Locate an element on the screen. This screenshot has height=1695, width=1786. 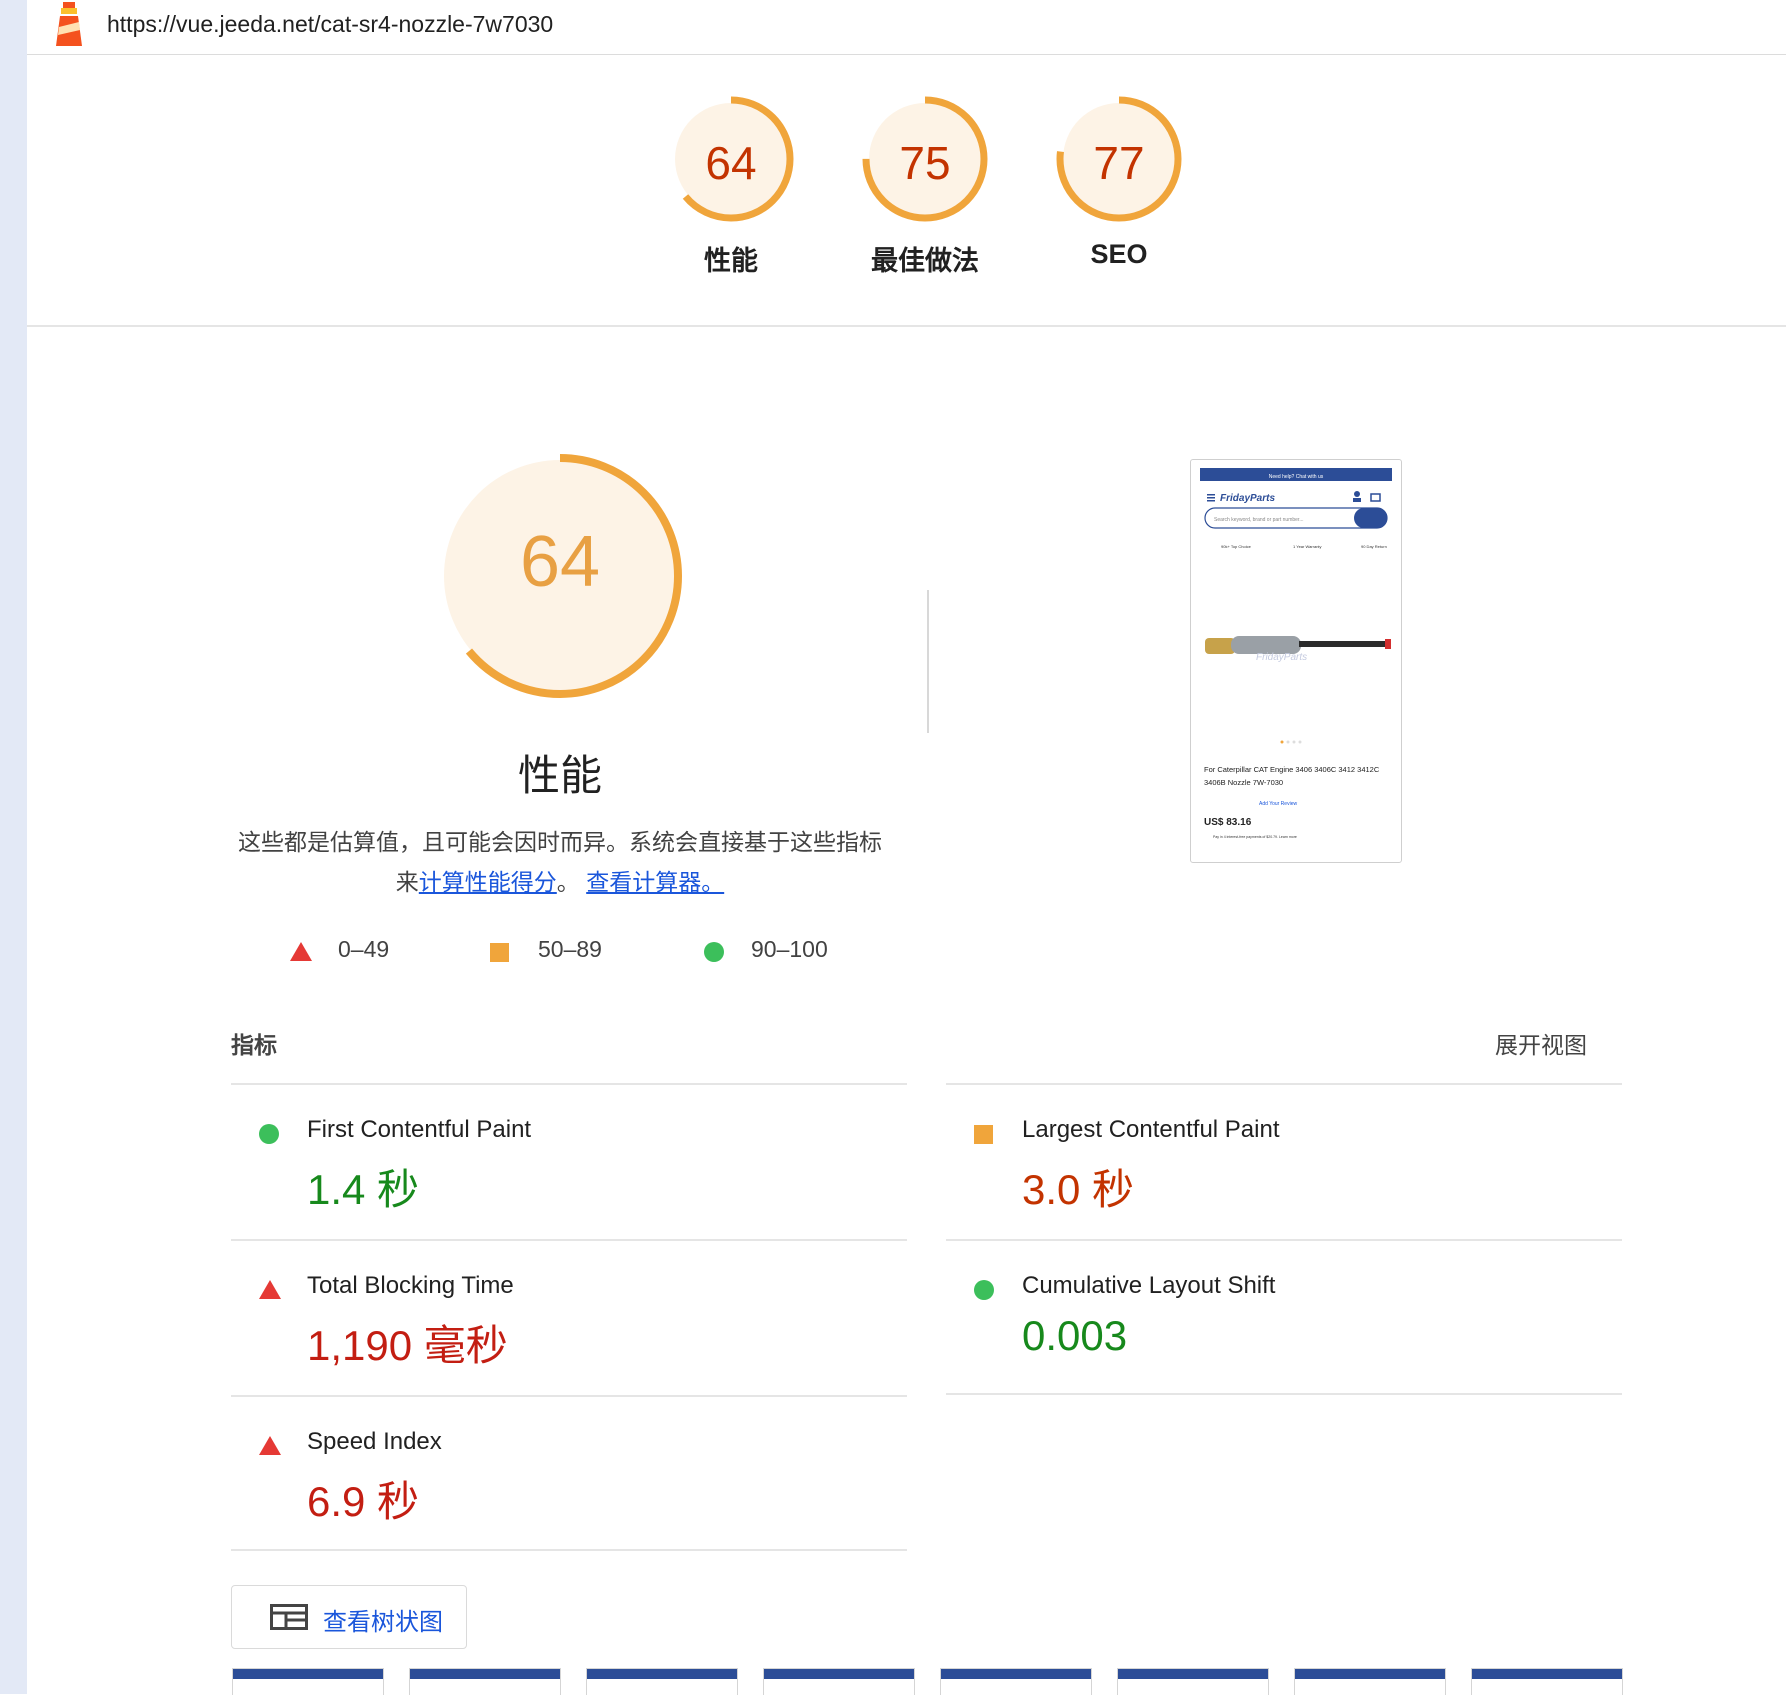
metric-tbt: Total Blocking Time 1,190 毫秒 is located at coordinates (569, 1318).